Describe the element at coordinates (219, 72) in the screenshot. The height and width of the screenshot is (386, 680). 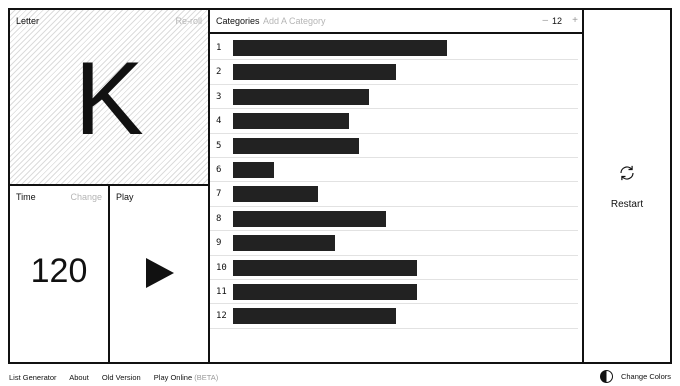
I see `category-number: 2` at that location.